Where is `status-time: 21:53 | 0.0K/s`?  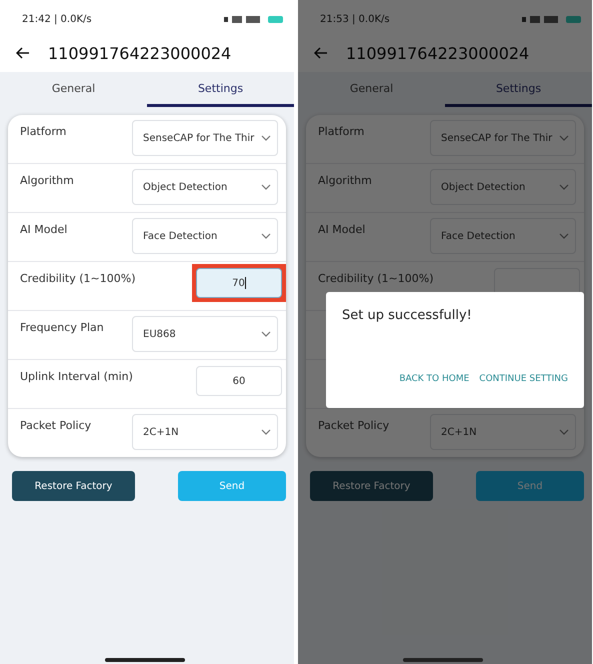
status-time: 21:53 | 0.0K/s is located at coordinates (355, 19).